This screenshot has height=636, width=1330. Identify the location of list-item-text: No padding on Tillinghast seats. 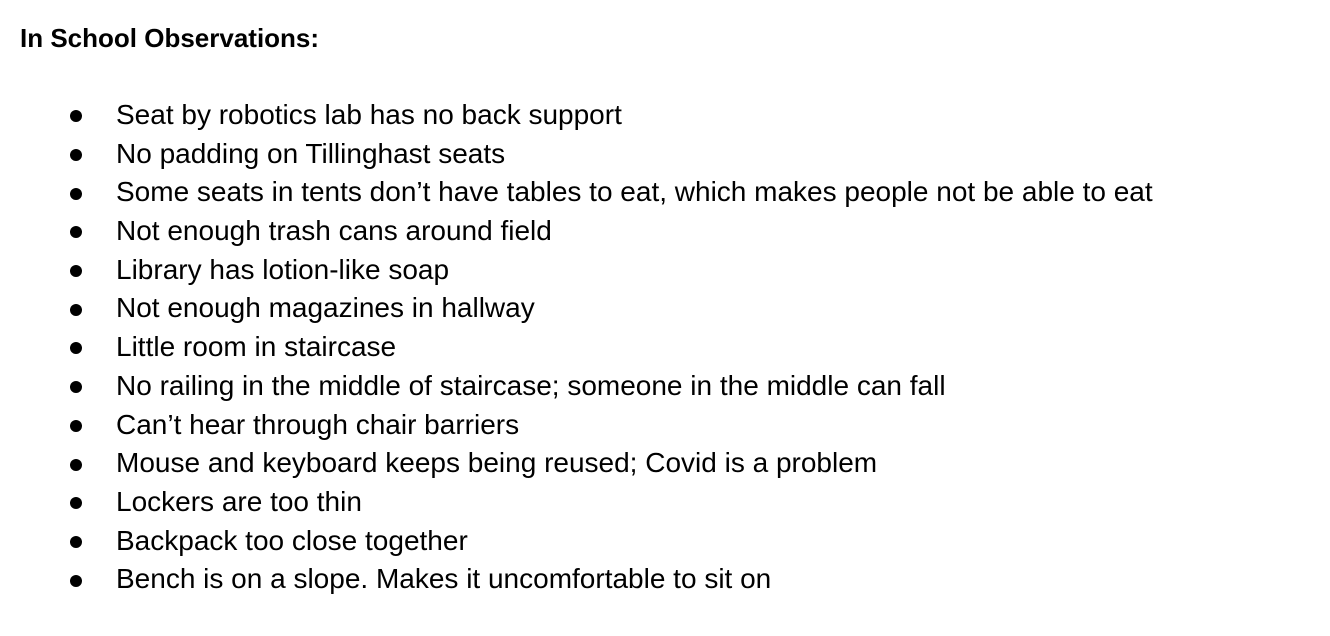
(311, 153).